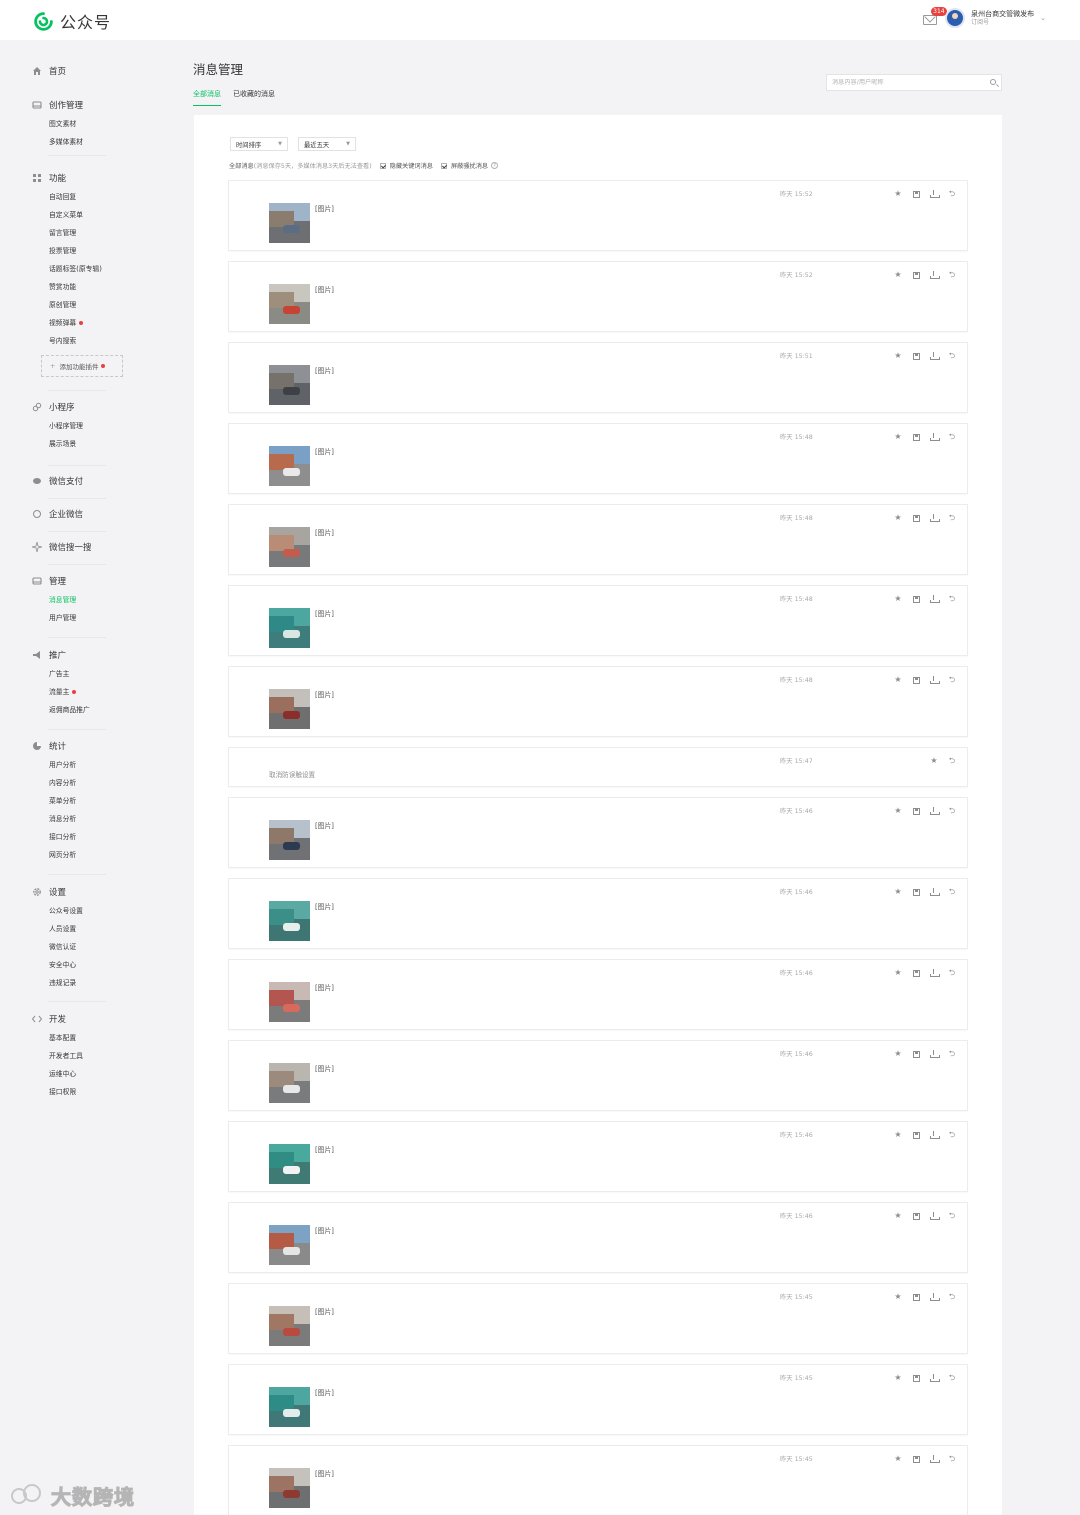 This screenshot has height=1515, width=1080. What do you see at coordinates (993, 82) in the screenshot?
I see `search-icon` at bounding box center [993, 82].